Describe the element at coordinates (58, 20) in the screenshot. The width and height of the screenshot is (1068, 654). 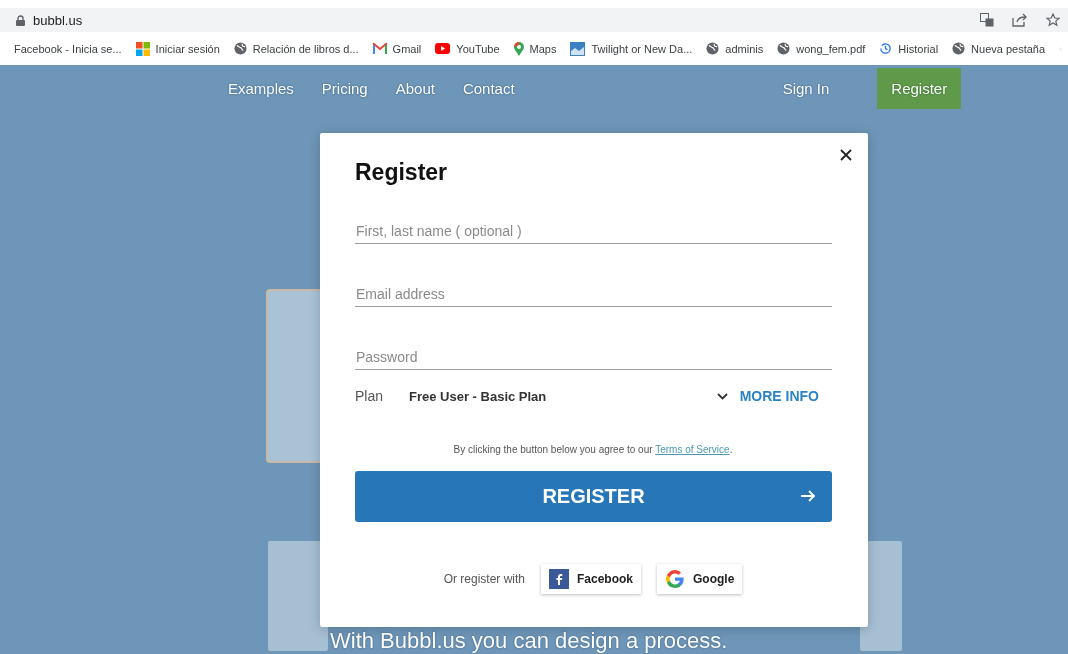
I see `address-bar-url: bubbl.us` at that location.